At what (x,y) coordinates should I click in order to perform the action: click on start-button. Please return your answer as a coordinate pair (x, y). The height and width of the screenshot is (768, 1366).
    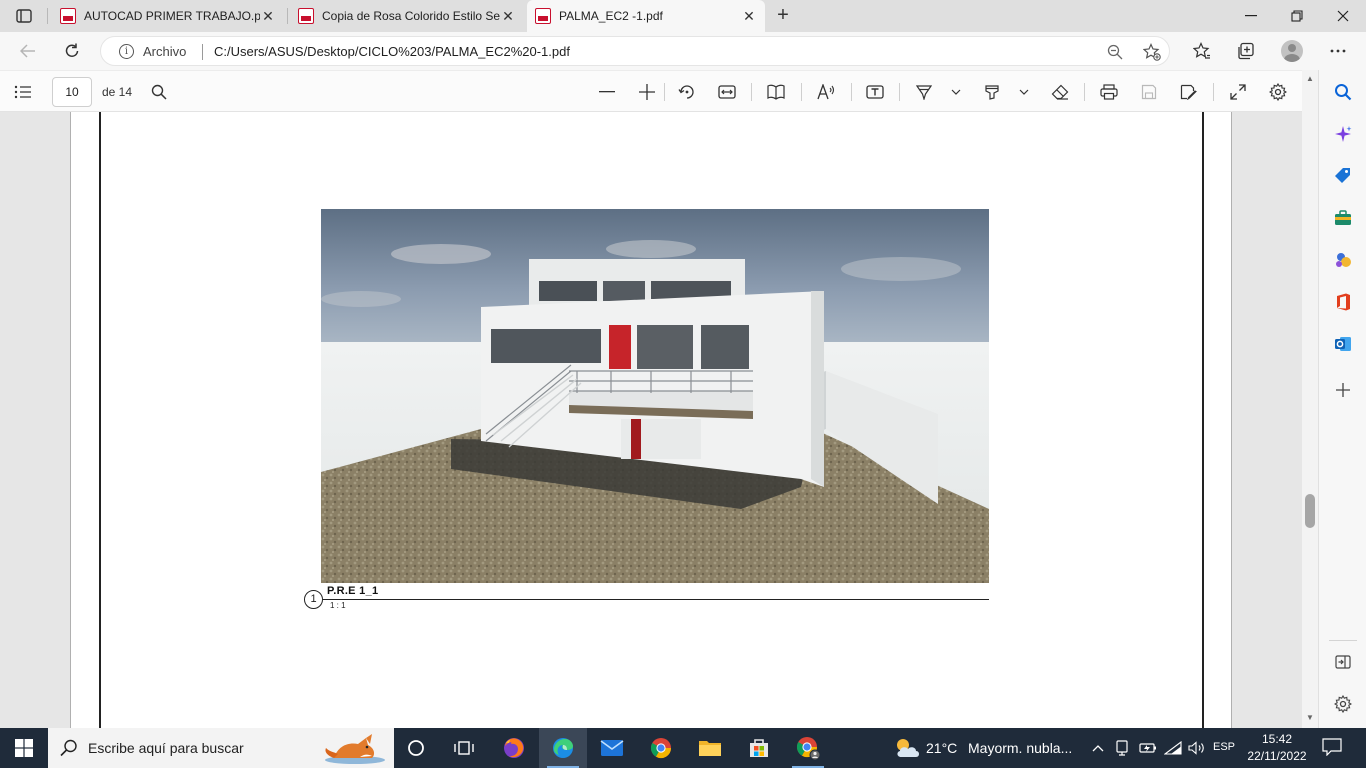
    Looking at the image, I should click on (24, 748).